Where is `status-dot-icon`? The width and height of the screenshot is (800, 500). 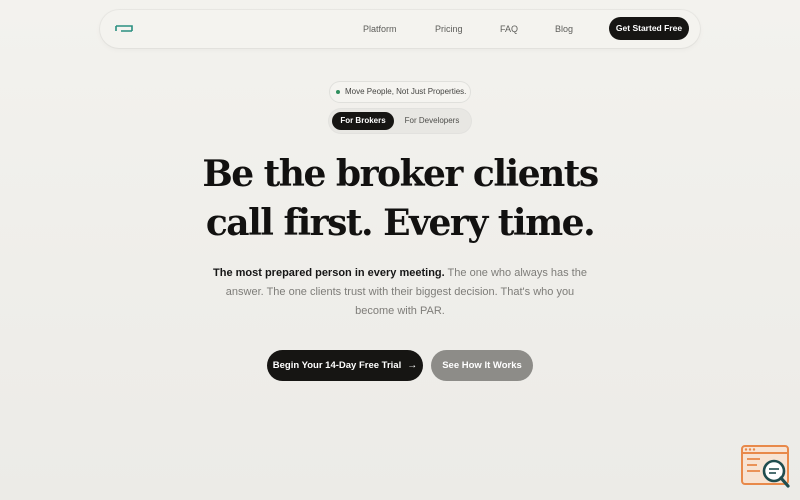 status-dot-icon is located at coordinates (338, 92).